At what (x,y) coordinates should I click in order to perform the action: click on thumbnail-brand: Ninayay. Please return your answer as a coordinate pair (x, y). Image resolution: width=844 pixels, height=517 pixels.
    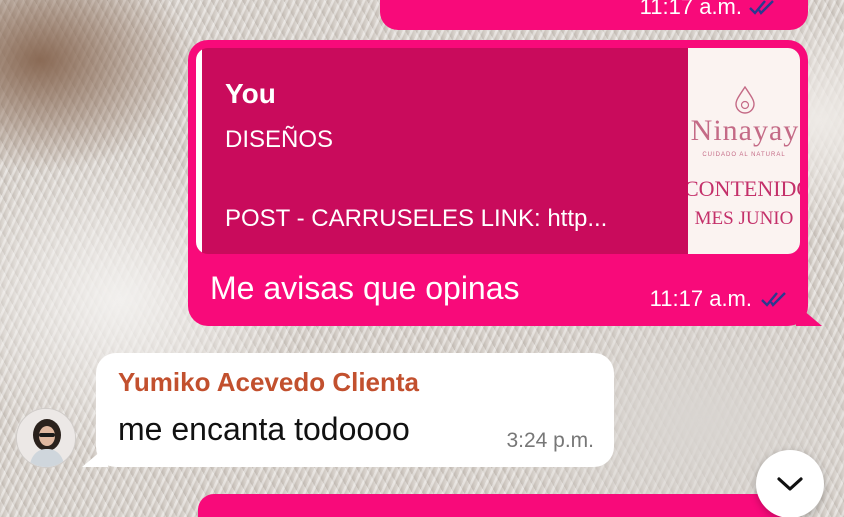
    Looking at the image, I should click on (745, 130).